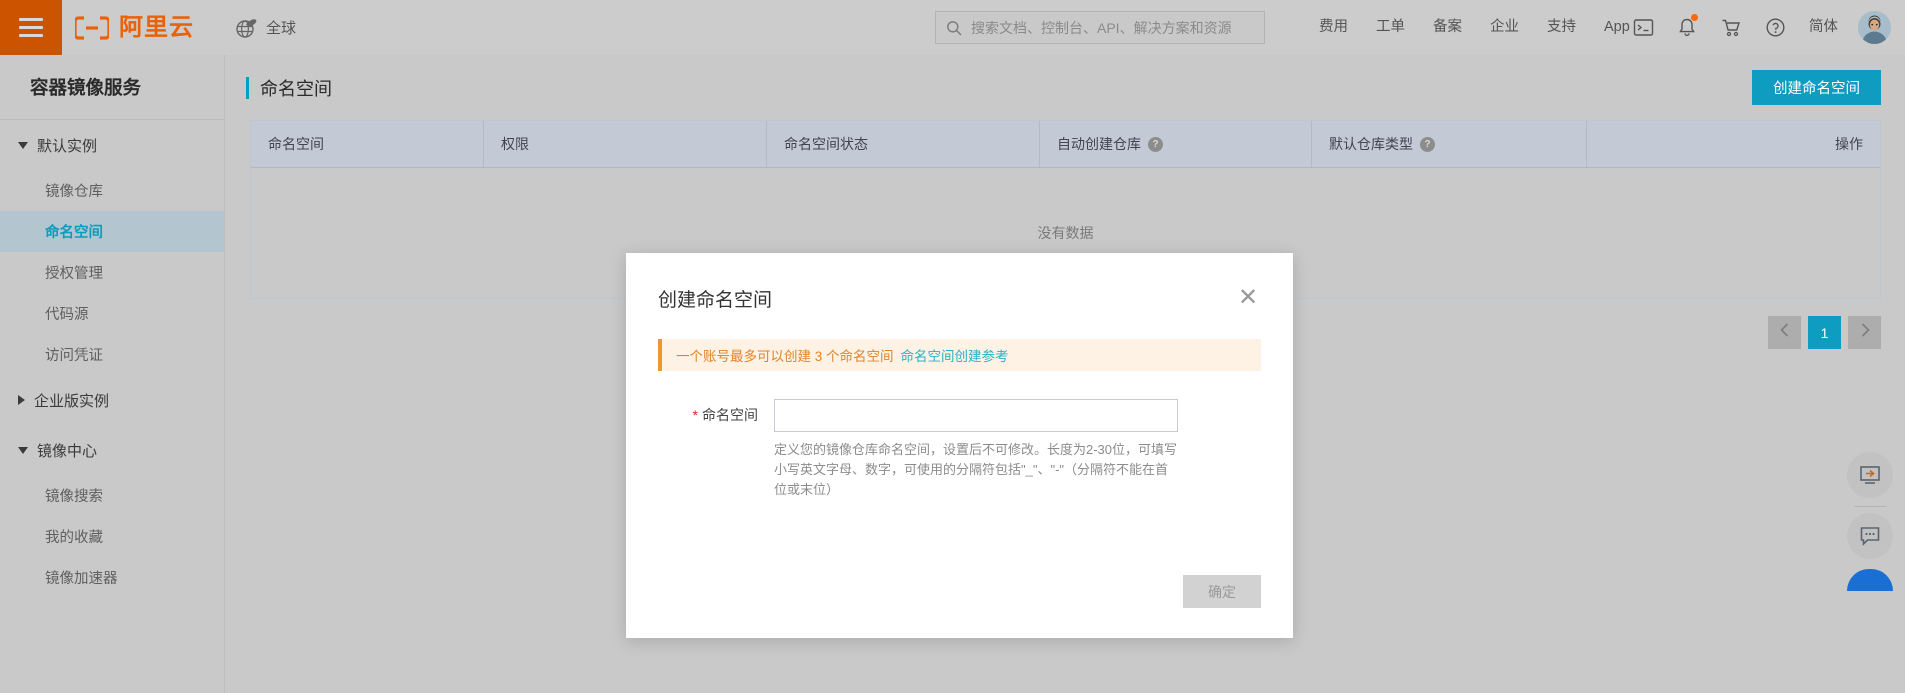  Describe the element at coordinates (67, 146) in the screenshot. I see `sidebar-group-label: 默认实例` at that location.